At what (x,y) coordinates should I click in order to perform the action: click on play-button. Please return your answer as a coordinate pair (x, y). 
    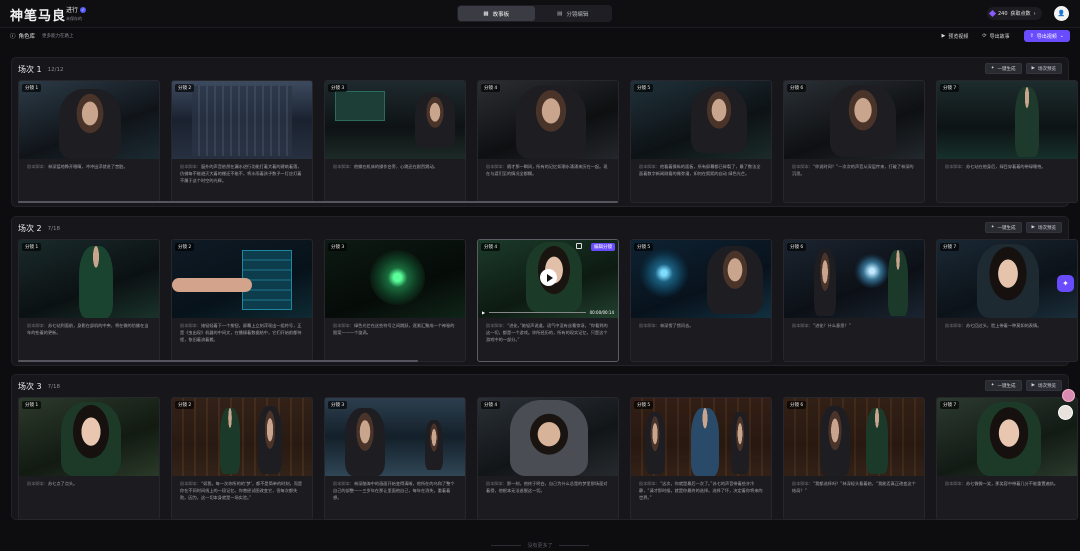
    Looking at the image, I should click on (548, 277).